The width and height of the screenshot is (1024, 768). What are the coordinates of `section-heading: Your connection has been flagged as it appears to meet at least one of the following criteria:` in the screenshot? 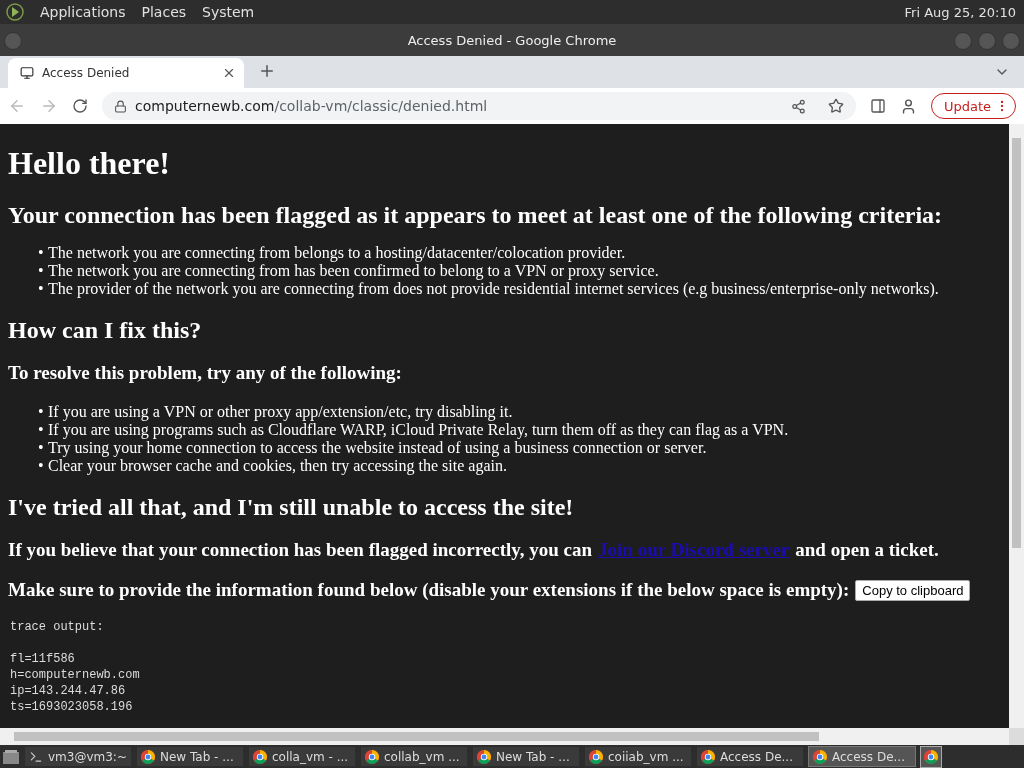 It's located at (476, 215).